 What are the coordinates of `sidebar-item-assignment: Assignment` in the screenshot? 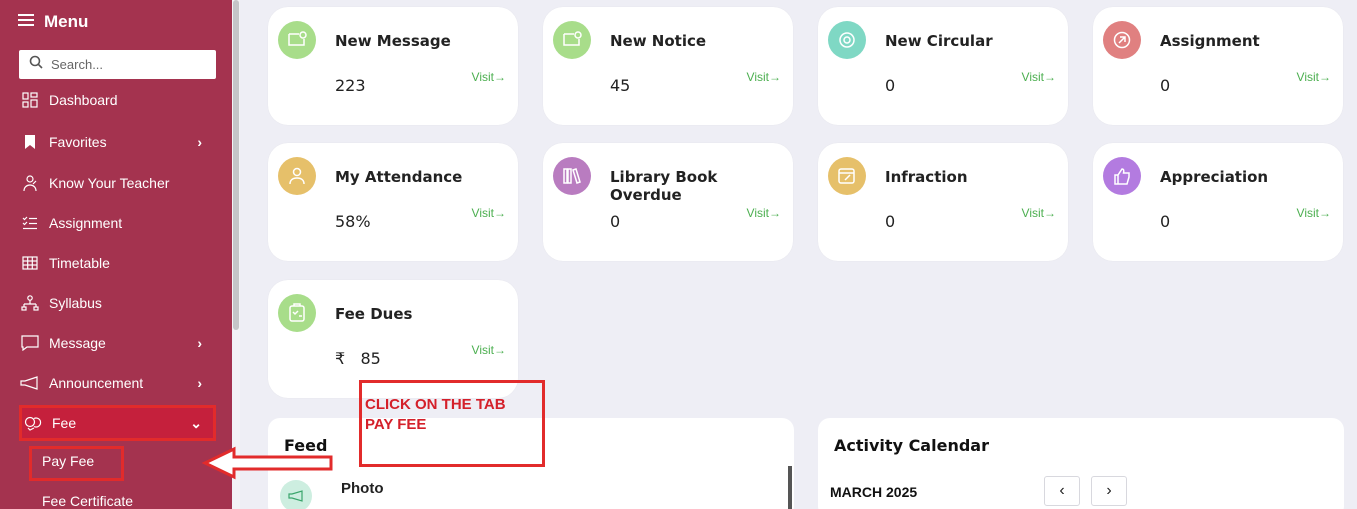 It's located at (117, 223).